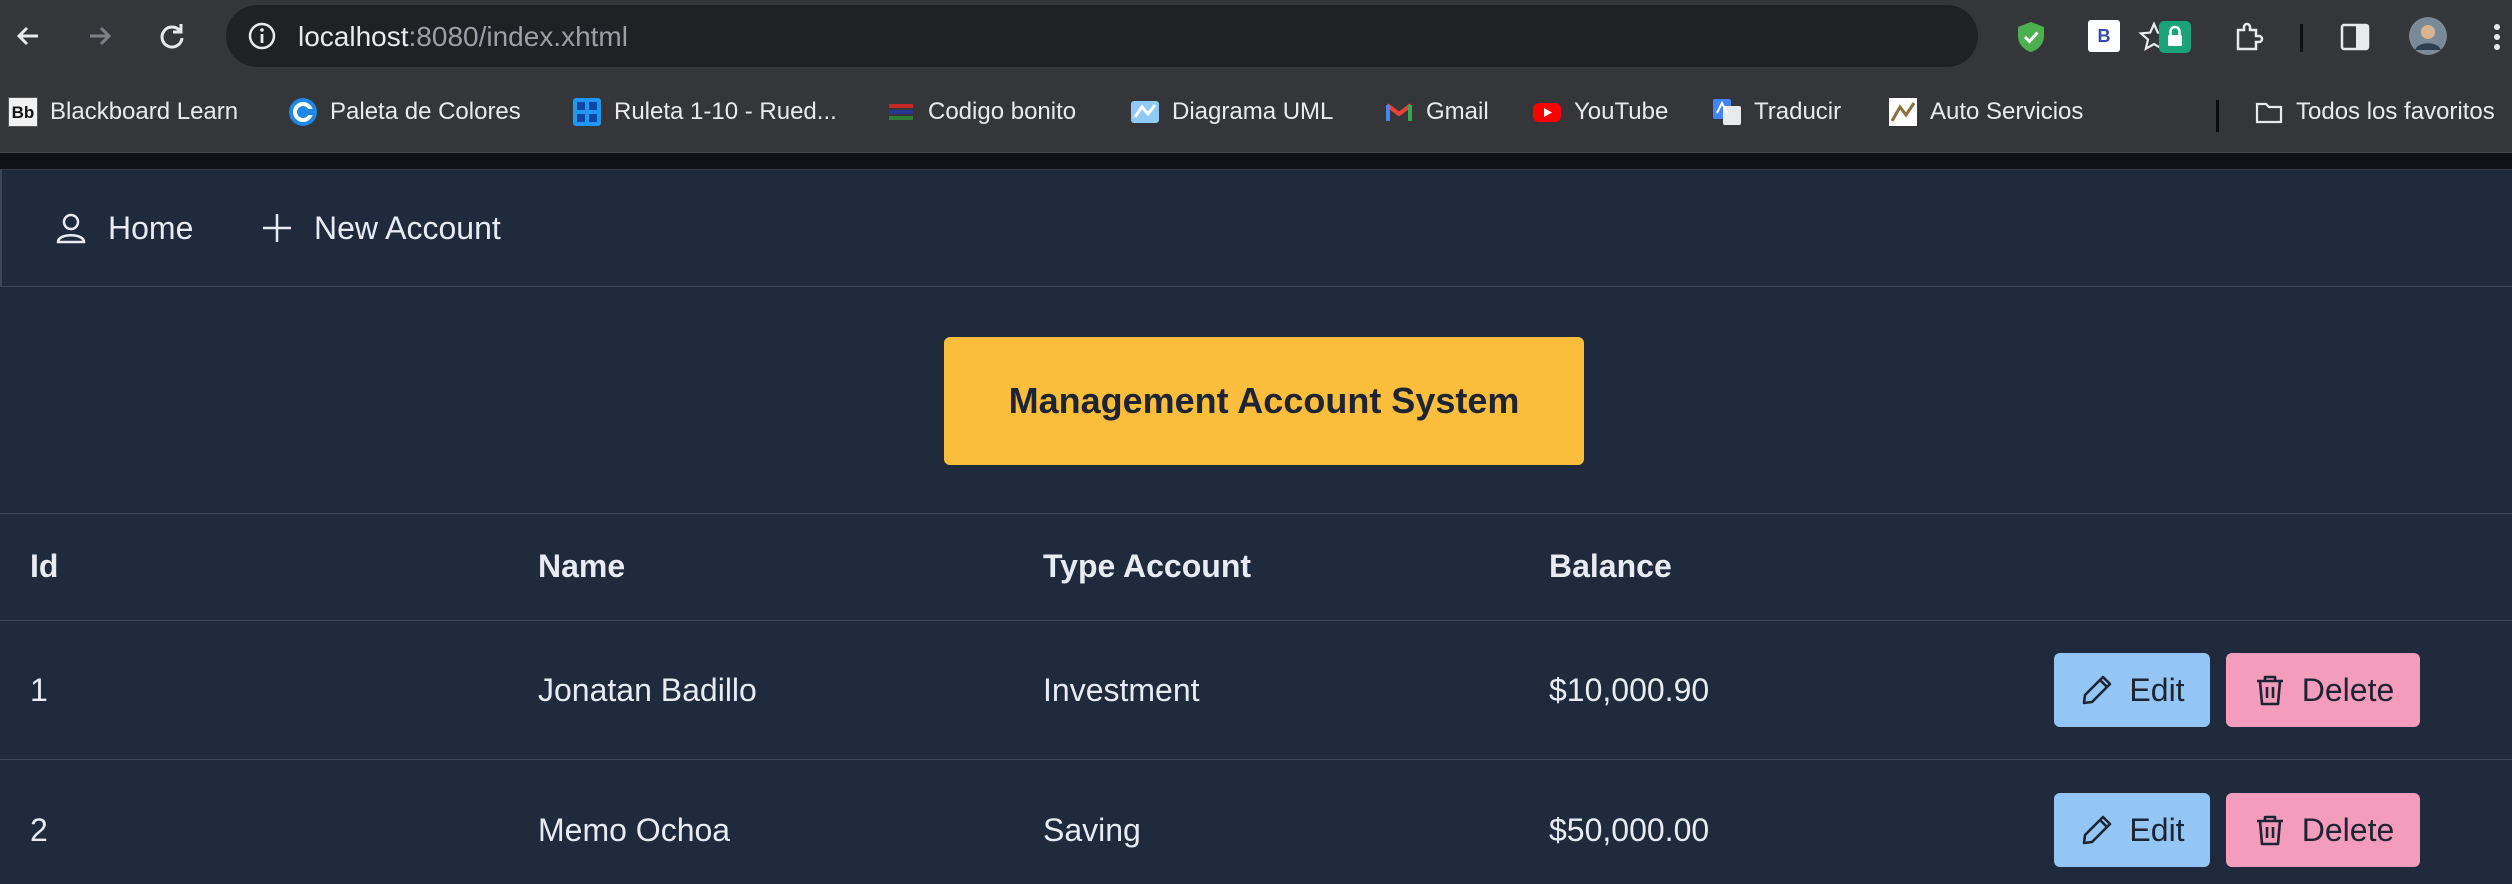 The height and width of the screenshot is (884, 2512). What do you see at coordinates (2217, 116) in the screenshot?
I see `bookmarks-divider` at bounding box center [2217, 116].